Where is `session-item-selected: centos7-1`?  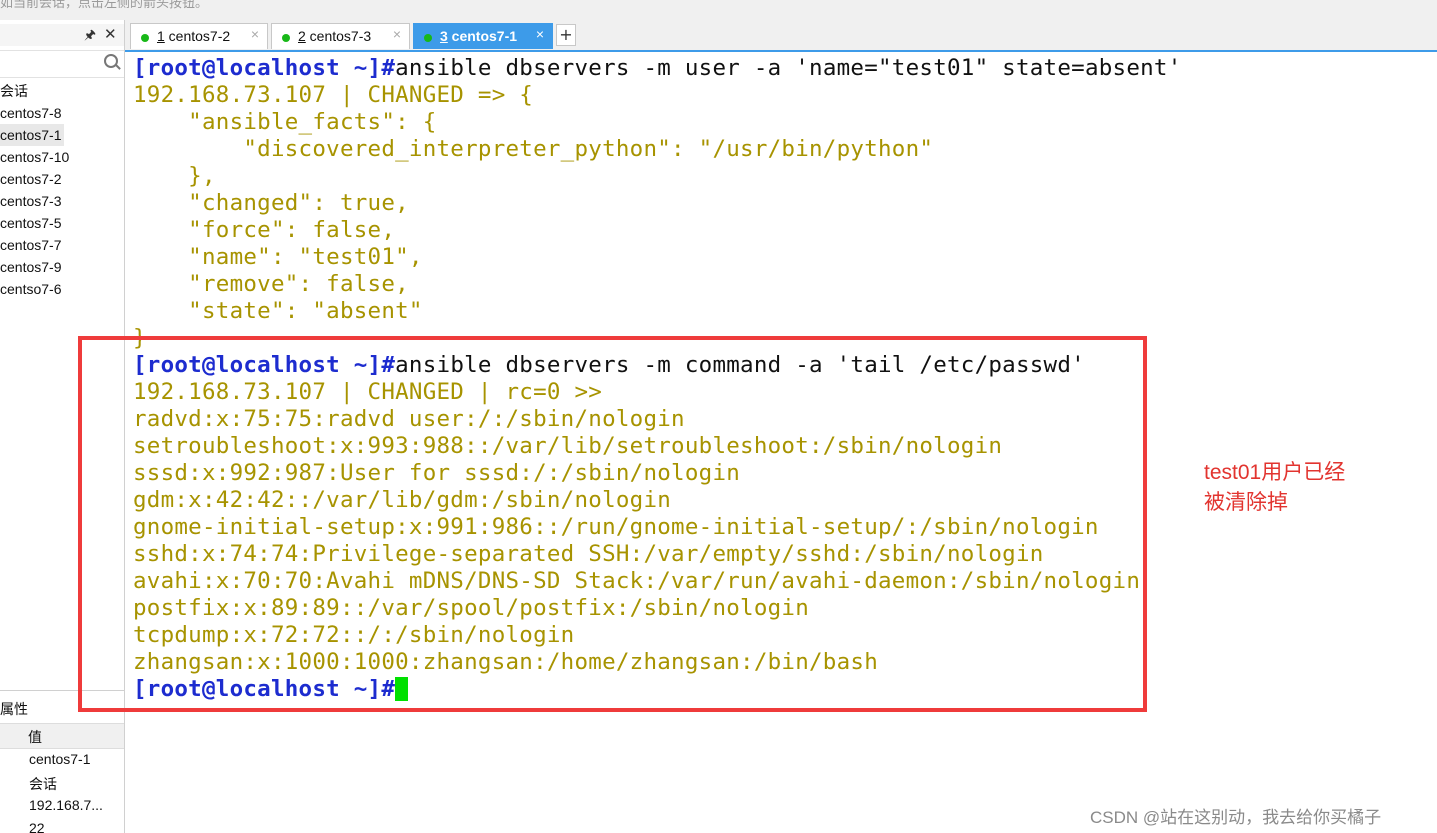
session-item-selected: centos7-1 is located at coordinates (32, 135).